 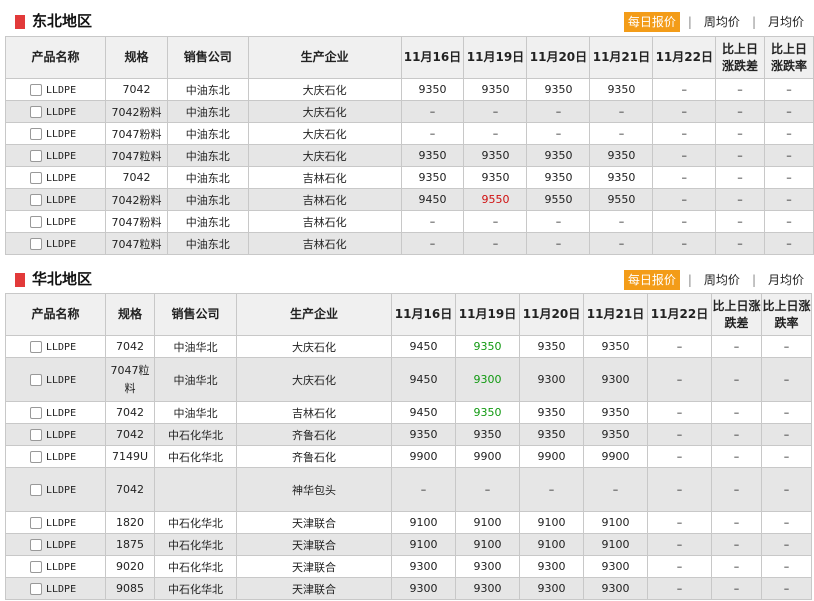 What do you see at coordinates (408, 522) in the screenshot?
I see `table-row: LLDPE 1820 中石化华北 天津联合 9100 9100 9100 9100– – –` at bounding box center [408, 522].